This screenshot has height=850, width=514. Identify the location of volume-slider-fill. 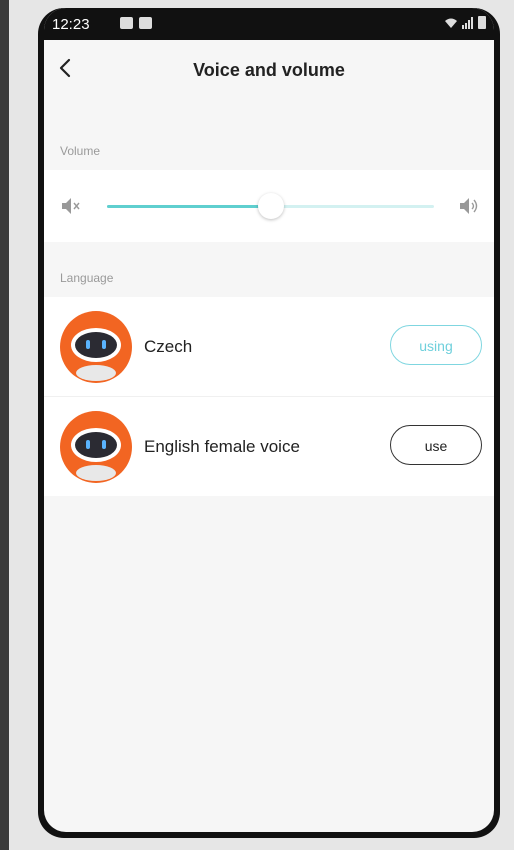
(189, 206).